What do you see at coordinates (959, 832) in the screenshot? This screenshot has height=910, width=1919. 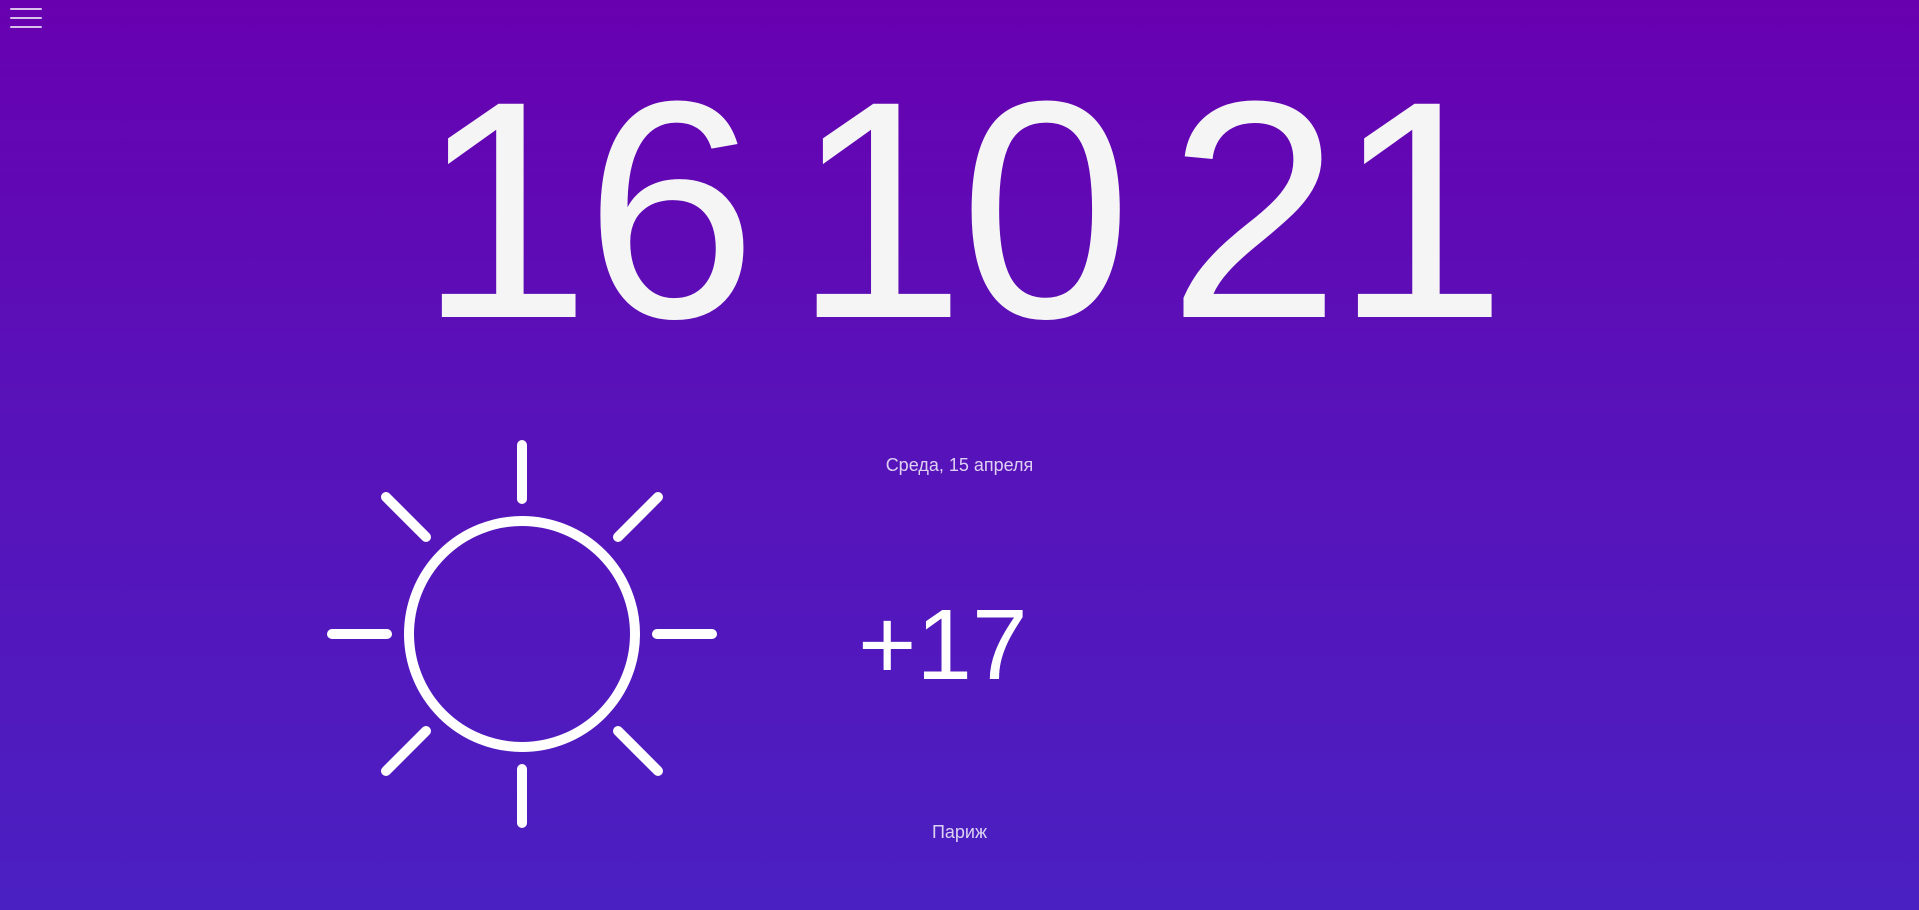 I see `city-label: Париж` at bounding box center [959, 832].